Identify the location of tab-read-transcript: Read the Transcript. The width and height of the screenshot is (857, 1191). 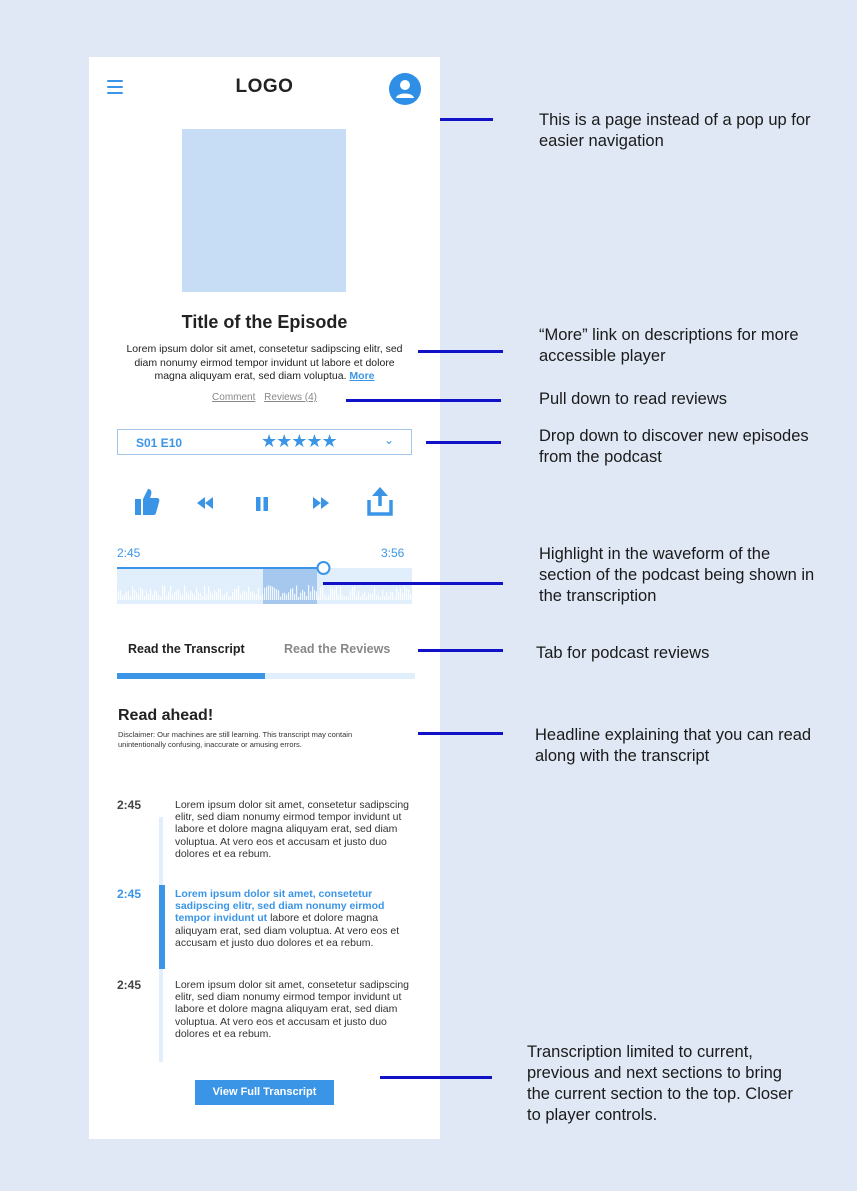
(186, 649).